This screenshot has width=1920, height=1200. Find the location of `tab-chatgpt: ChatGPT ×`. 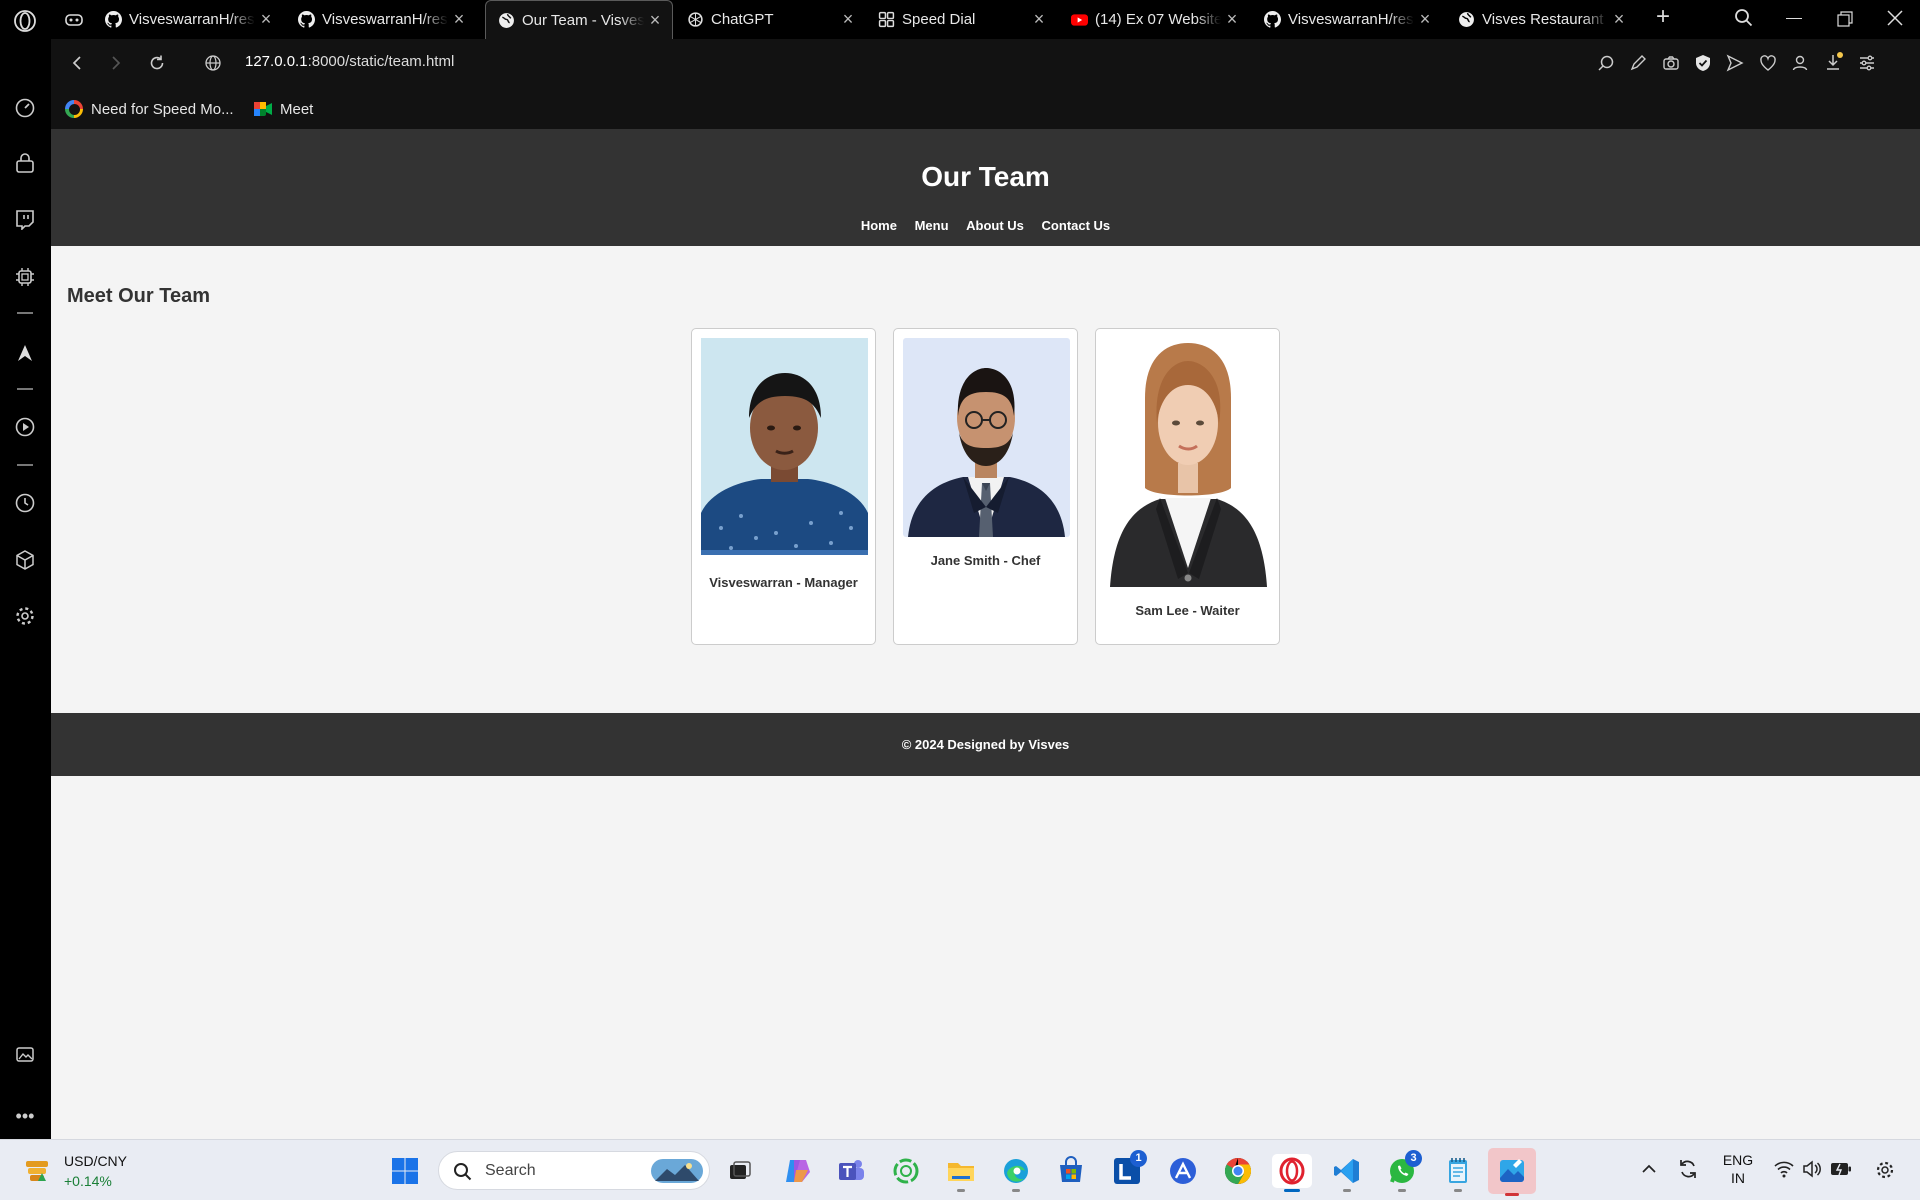

tab-chatgpt: ChatGPT × is located at coordinates (770, 19).